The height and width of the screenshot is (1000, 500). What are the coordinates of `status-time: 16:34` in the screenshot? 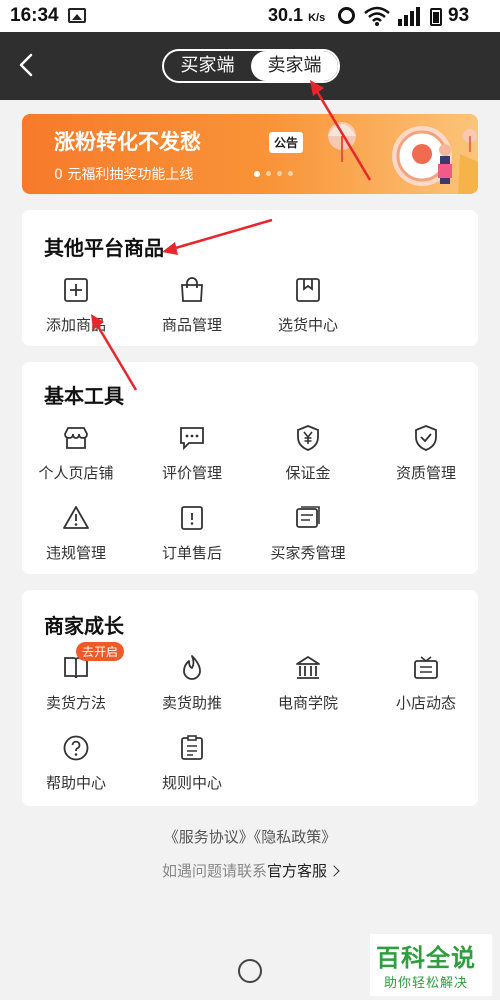 It's located at (34, 15).